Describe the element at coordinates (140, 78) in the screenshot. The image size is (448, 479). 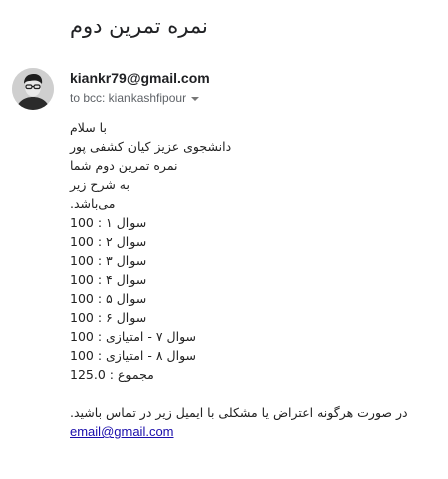
I see `sender-address: kiankr79@gmail.com` at that location.